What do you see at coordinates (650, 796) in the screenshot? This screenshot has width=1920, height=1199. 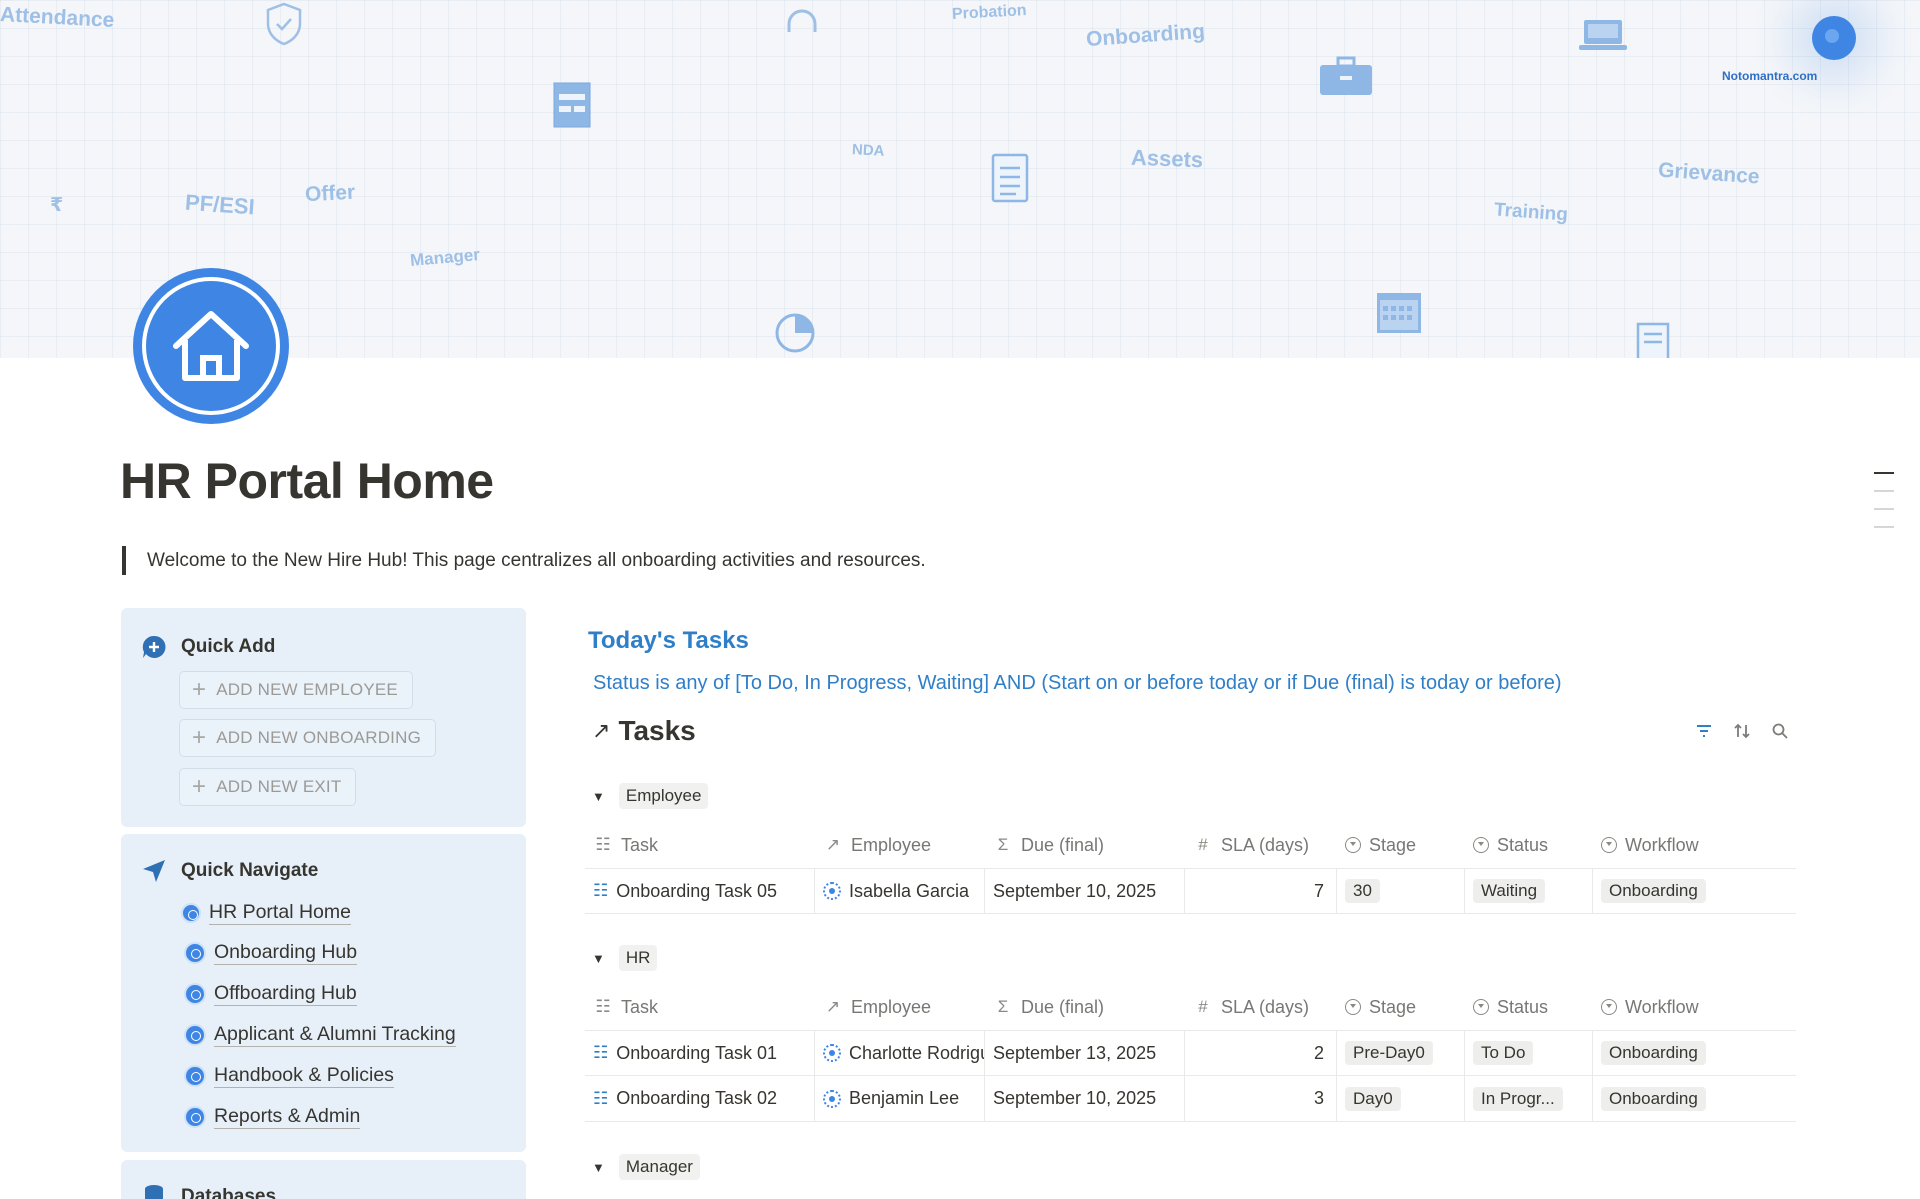 I see `group-header-employee: ▼ Employee` at bounding box center [650, 796].